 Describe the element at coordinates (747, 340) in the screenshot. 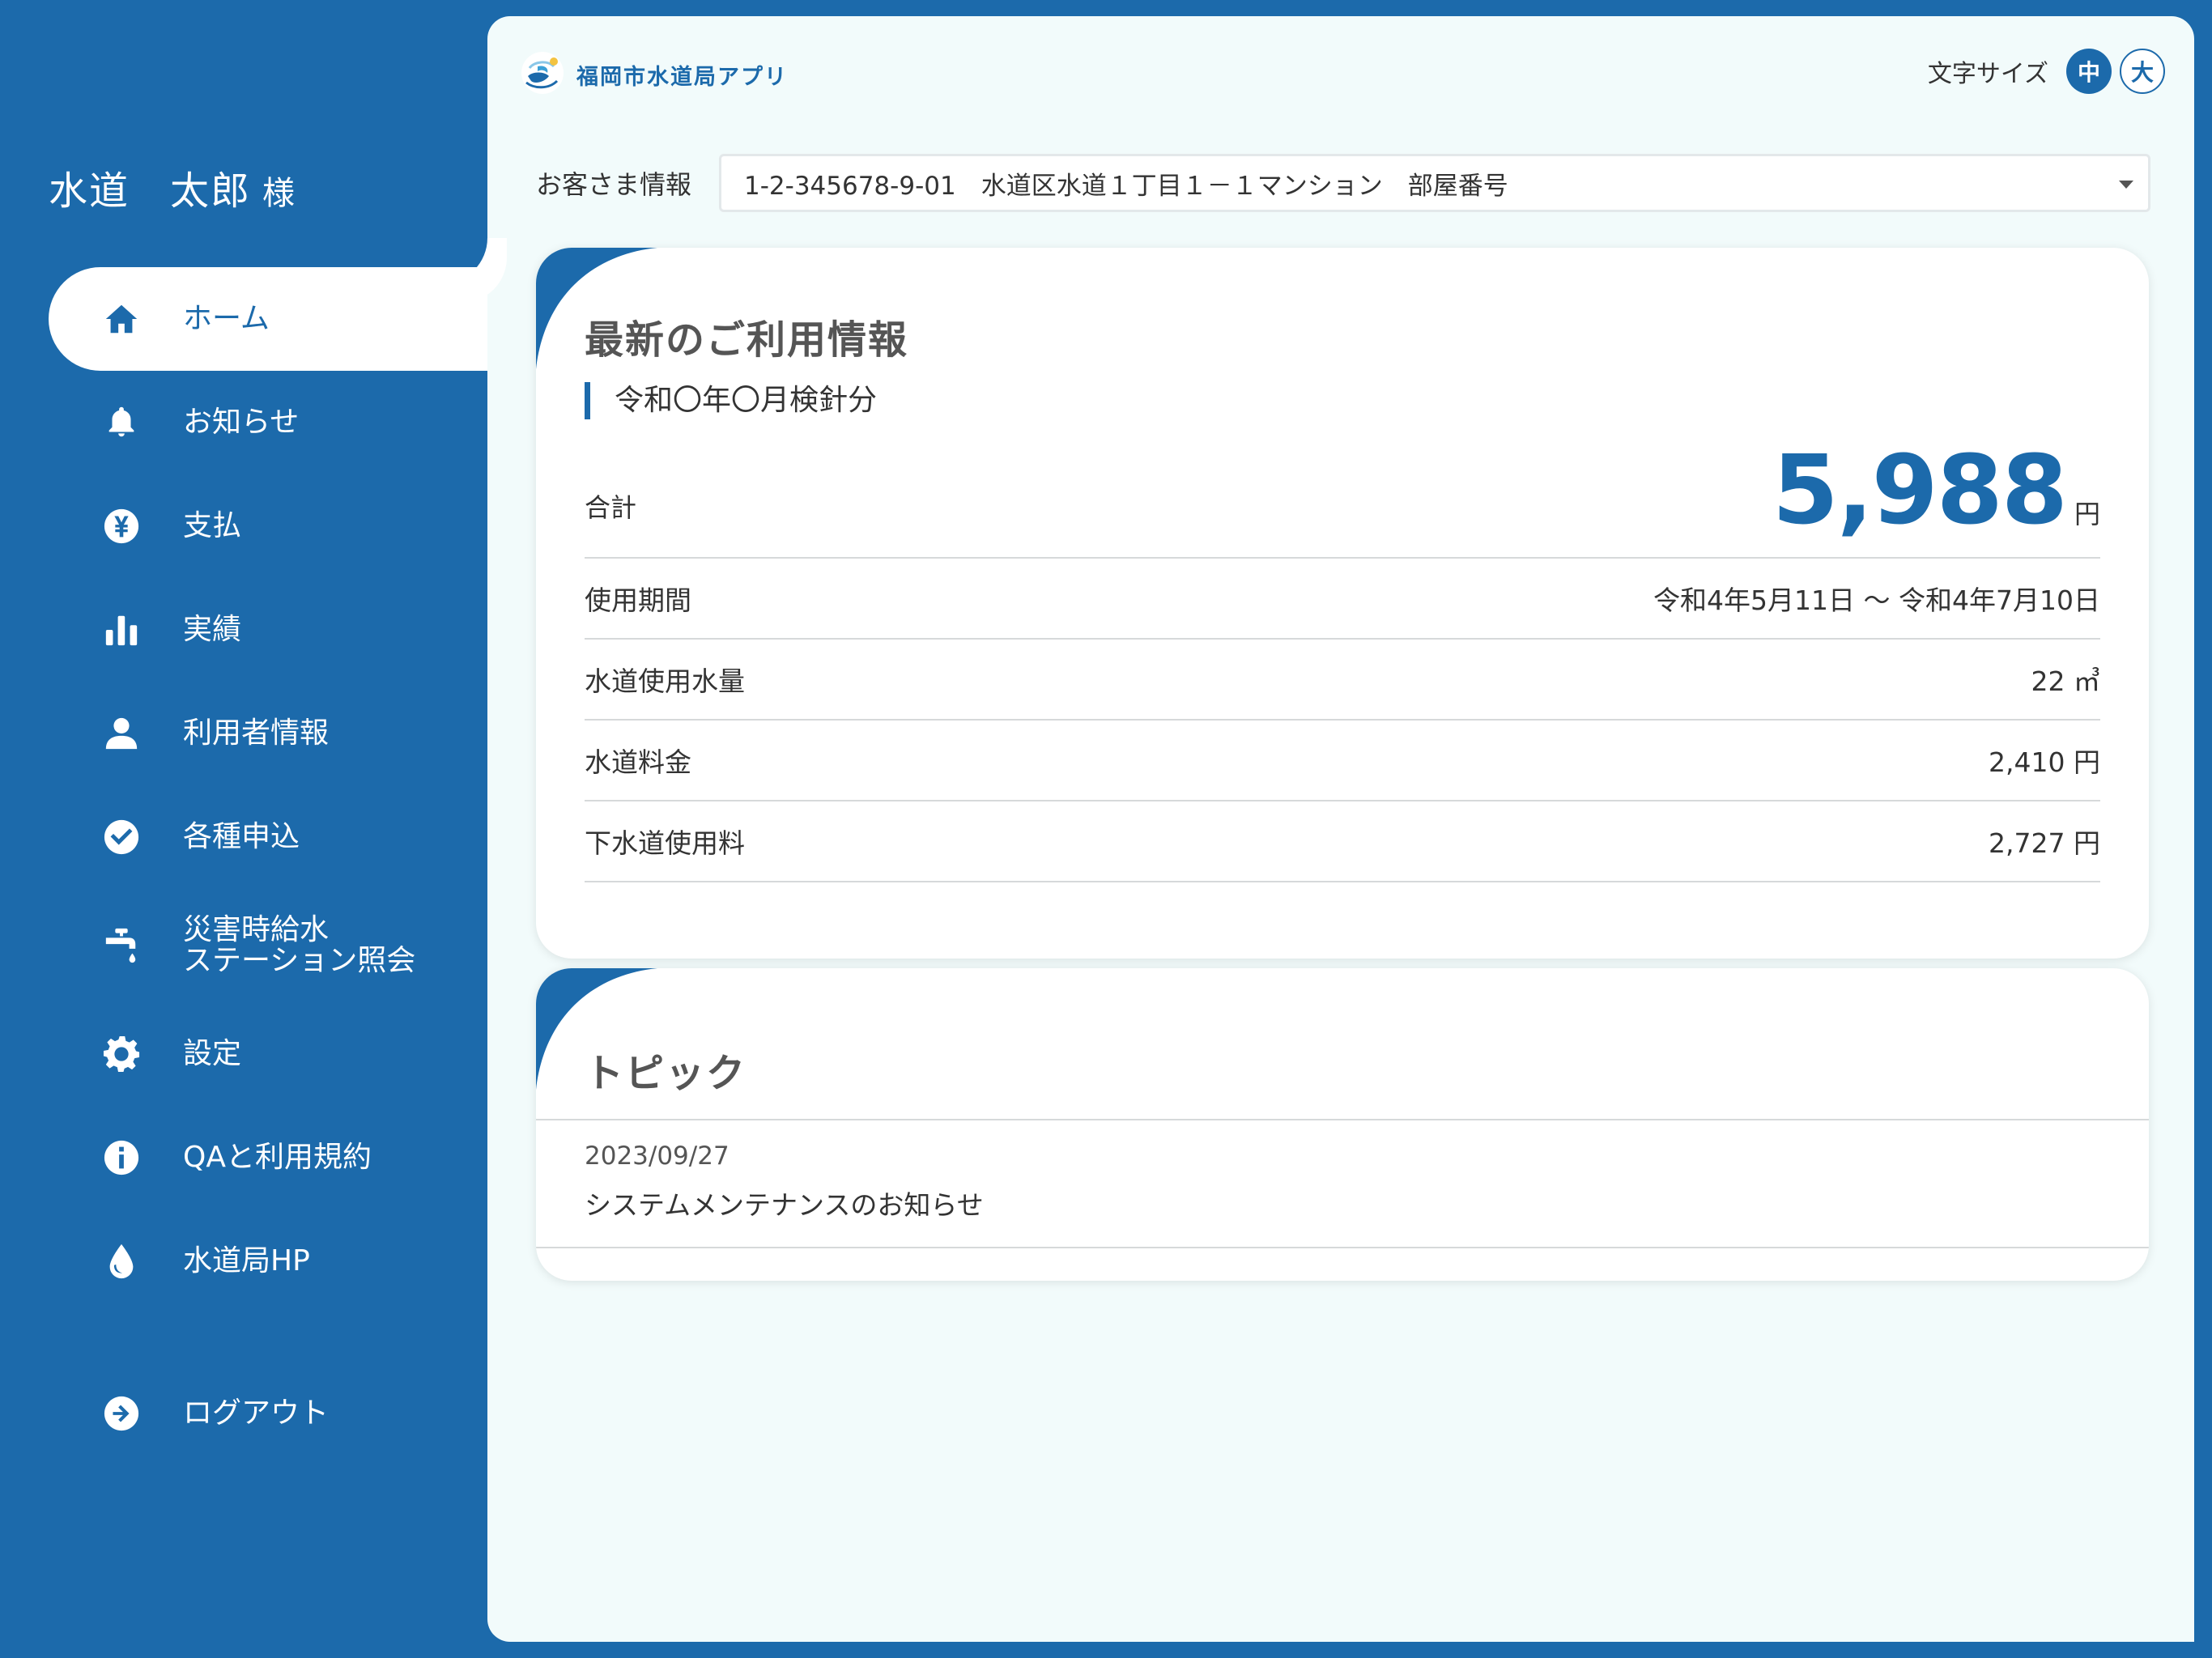

I see `usage-card-title: 最新のご利用情報` at that location.